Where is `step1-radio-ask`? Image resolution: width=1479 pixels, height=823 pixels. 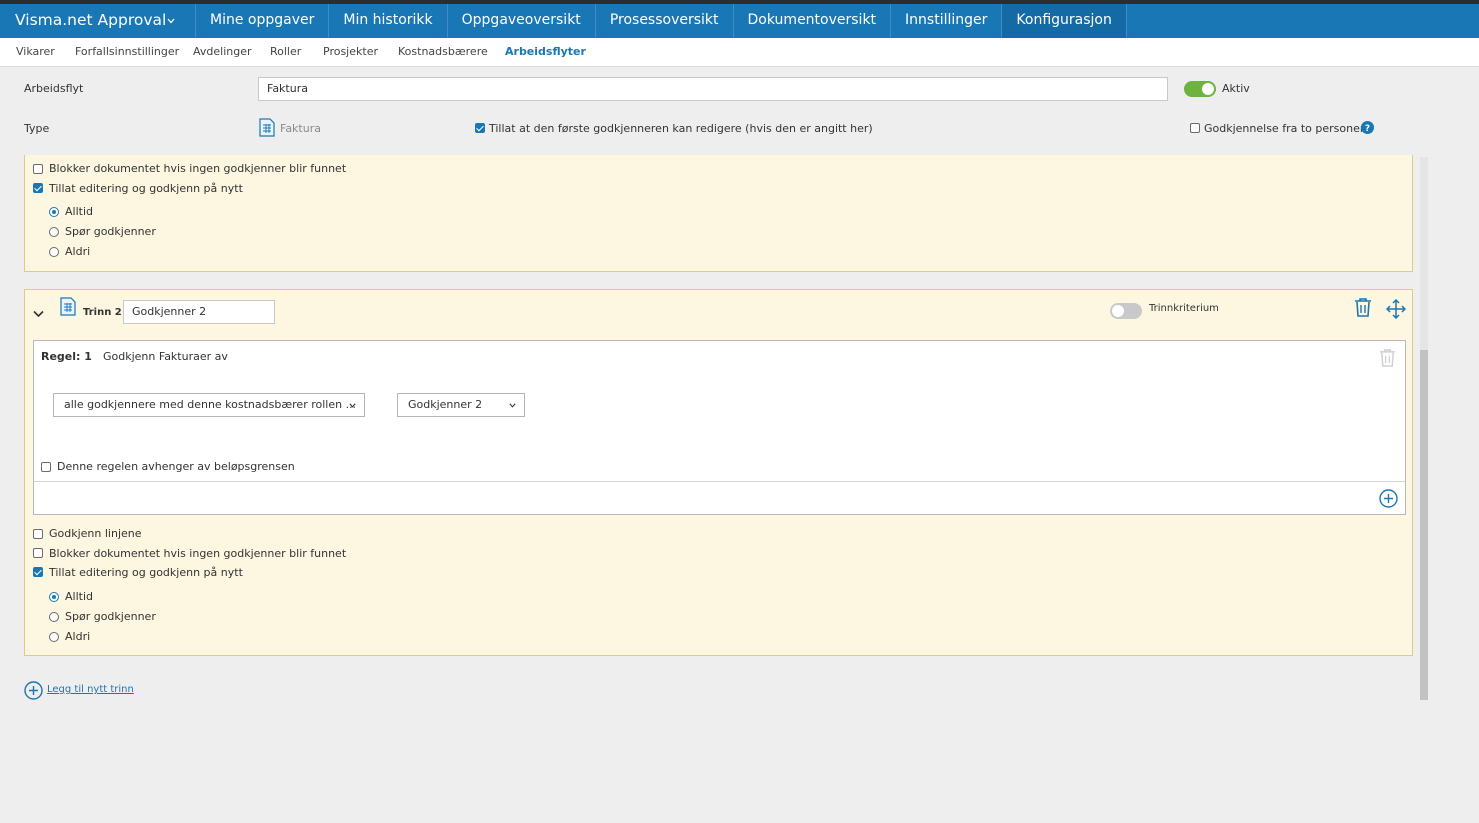 step1-radio-ask is located at coordinates (54, 232).